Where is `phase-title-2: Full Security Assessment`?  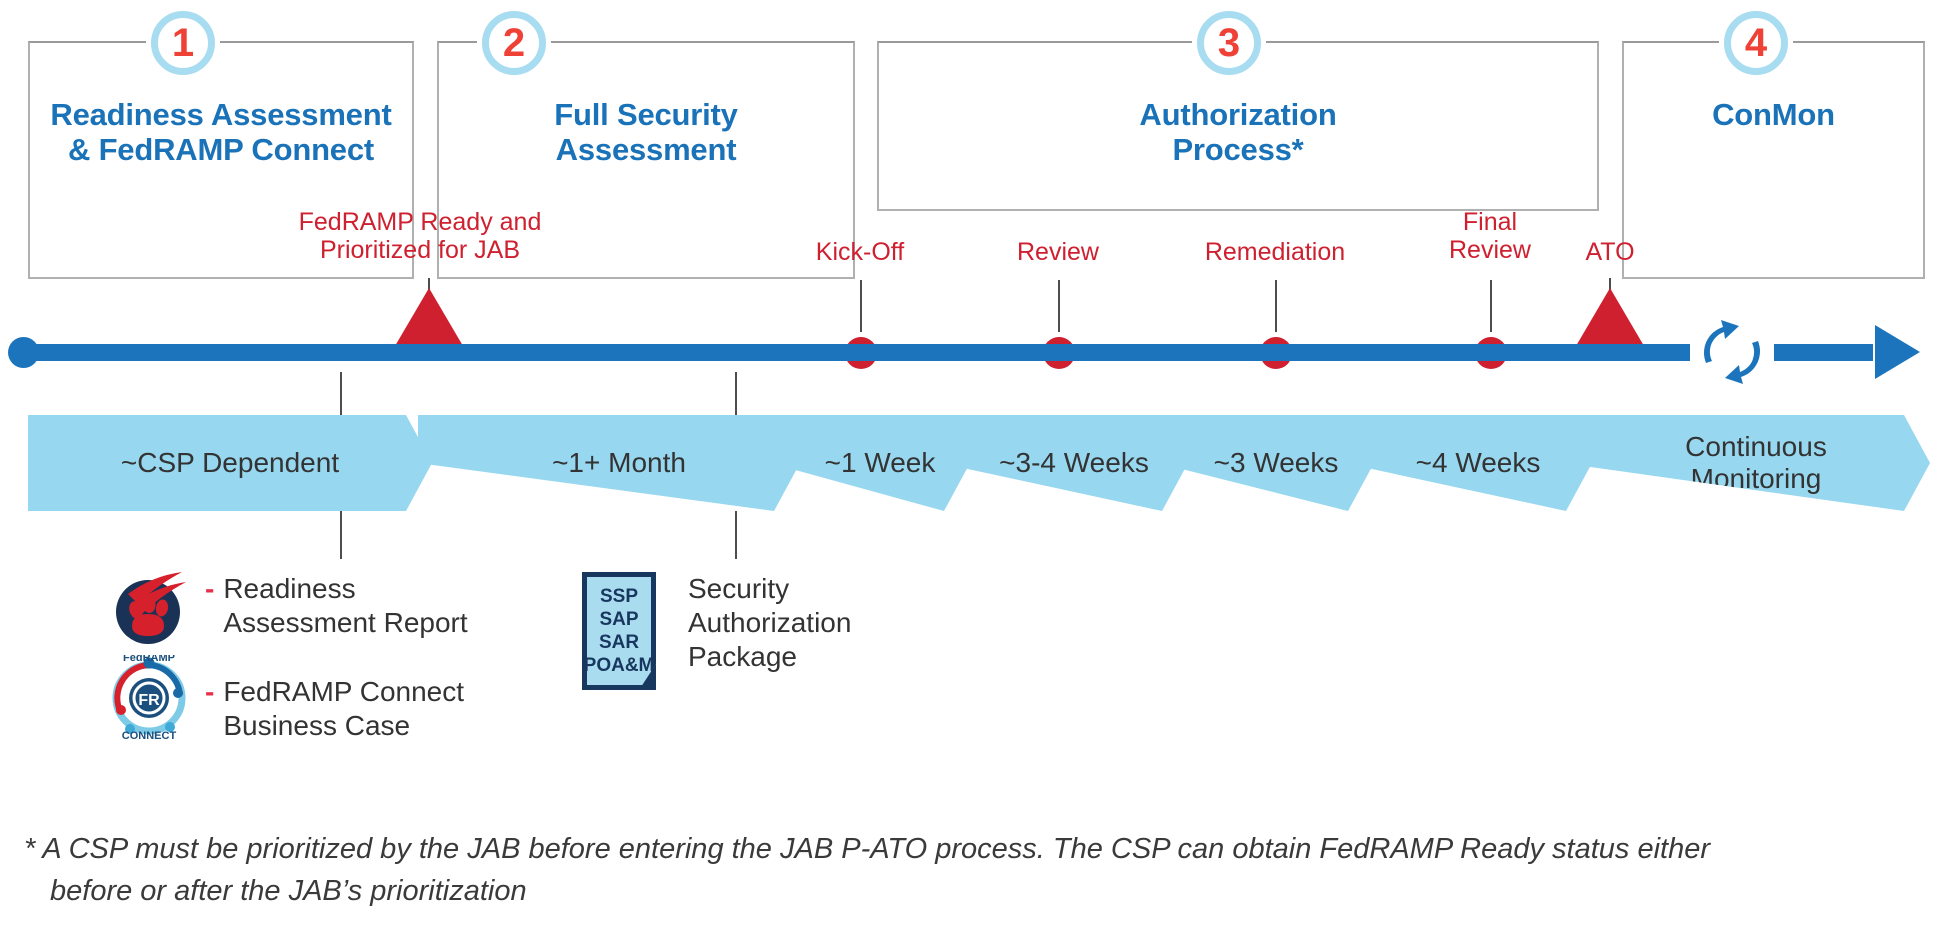 phase-title-2: Full Security Assessment is located at coordinates (646, 132).